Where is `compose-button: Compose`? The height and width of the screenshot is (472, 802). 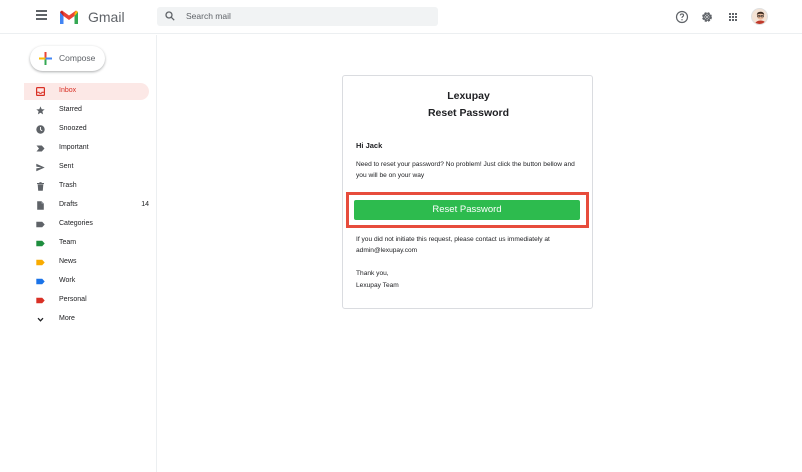 compose-button: Compose is located at coordinates (67, 58).